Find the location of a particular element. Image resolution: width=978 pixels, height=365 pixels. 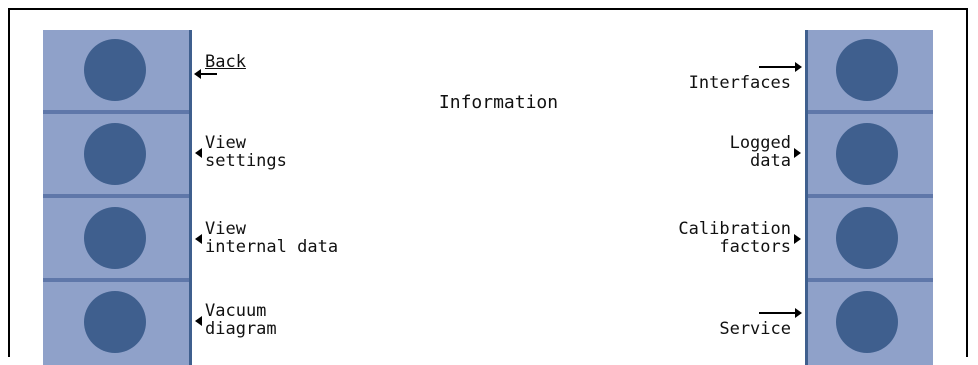

back-arrow-icon is located at coordinates (197, 74).